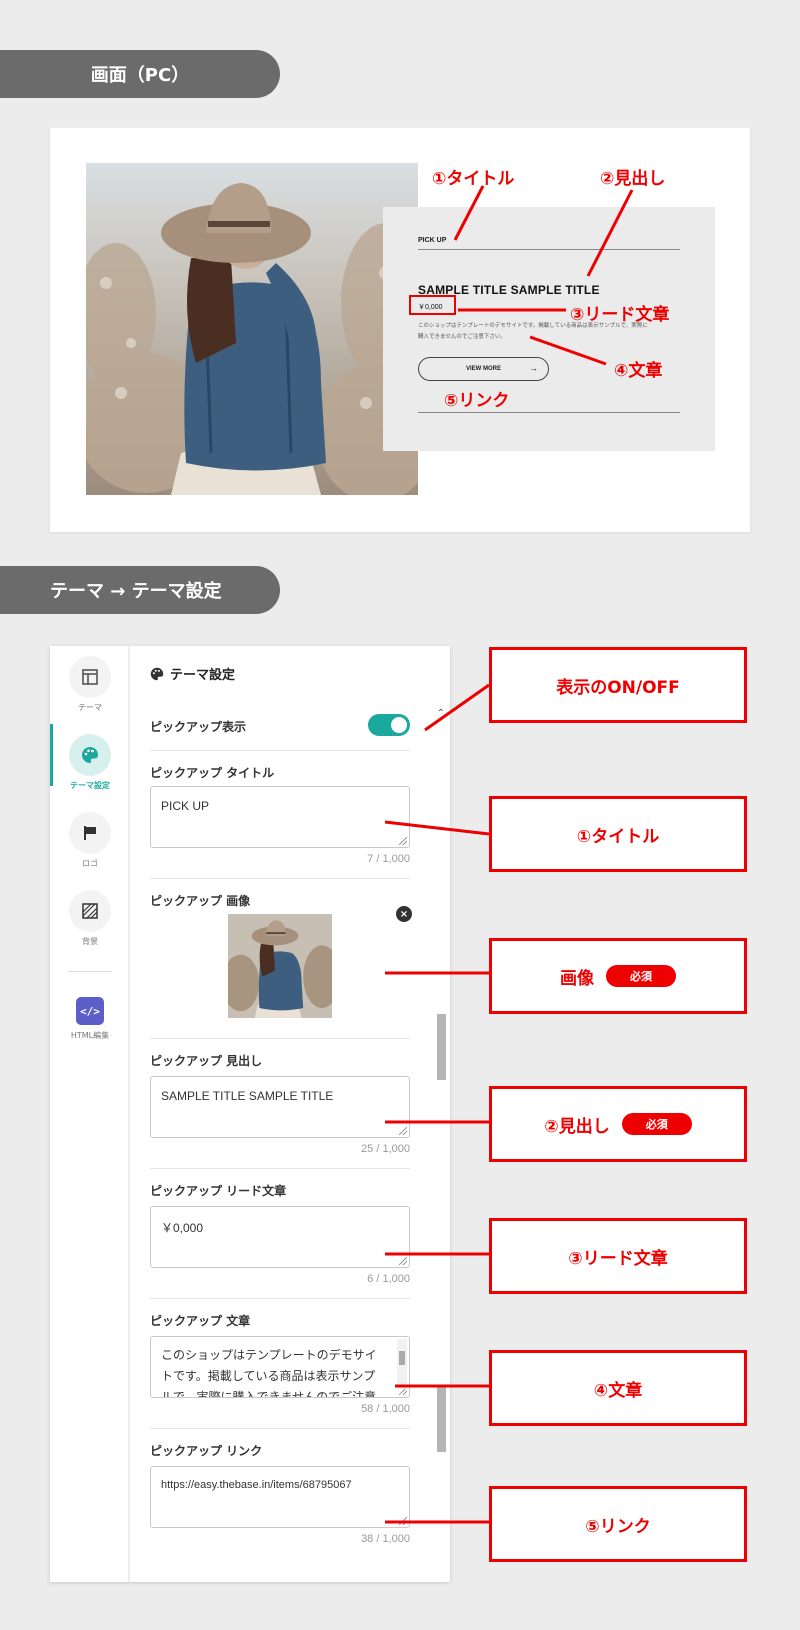  What do you see at coordinates (206, 1451) in the screenshot?
I see `field-label-link: ピックアップ リンク` at bounding box center [206, 1451].